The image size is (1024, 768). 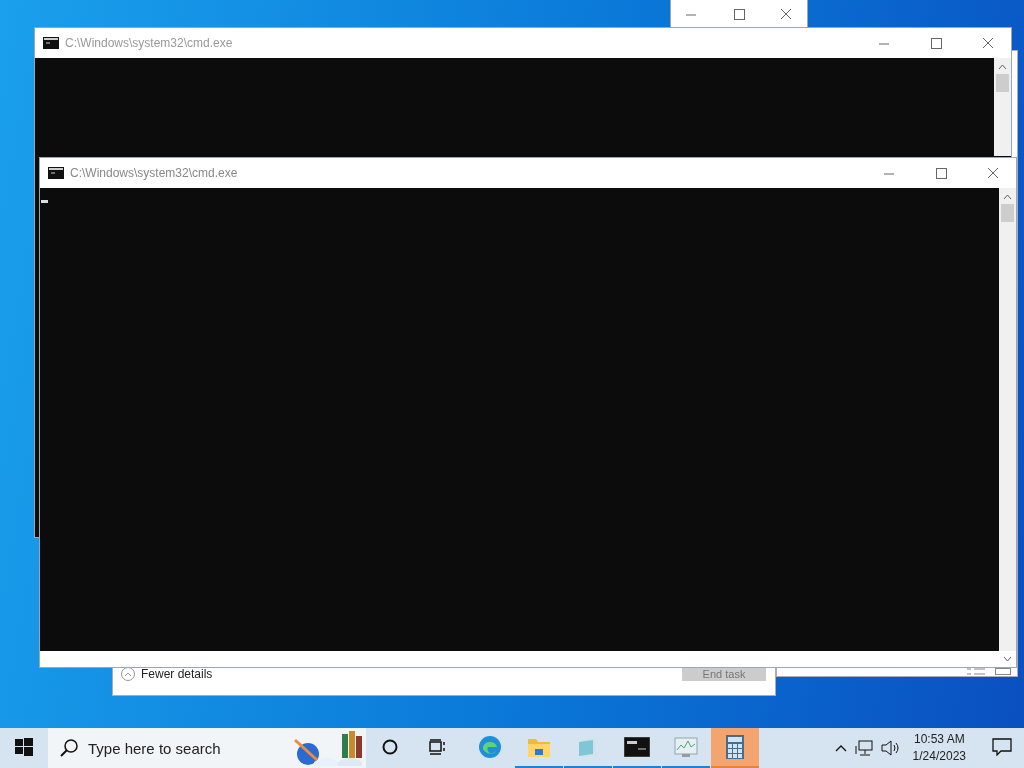 I want to click on grid-view-icon, so click(x=1003, y=671).